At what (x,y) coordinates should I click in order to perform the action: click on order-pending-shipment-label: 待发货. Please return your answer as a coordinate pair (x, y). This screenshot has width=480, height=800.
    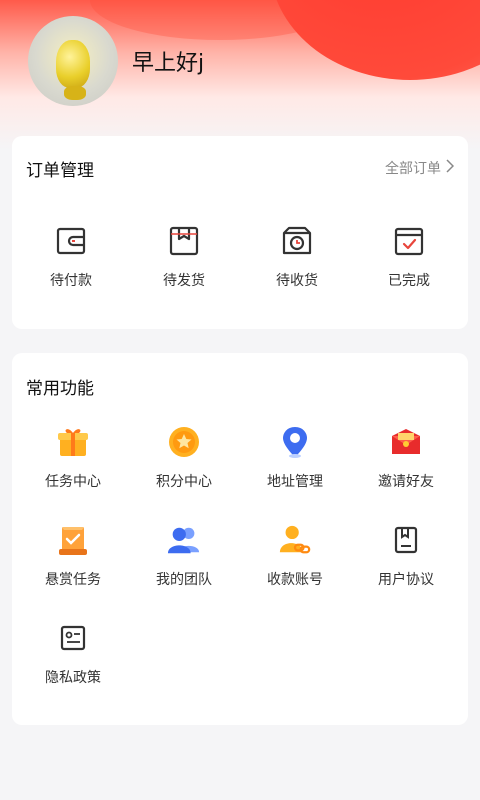
    Looking at the image, I should click on (184, 281).